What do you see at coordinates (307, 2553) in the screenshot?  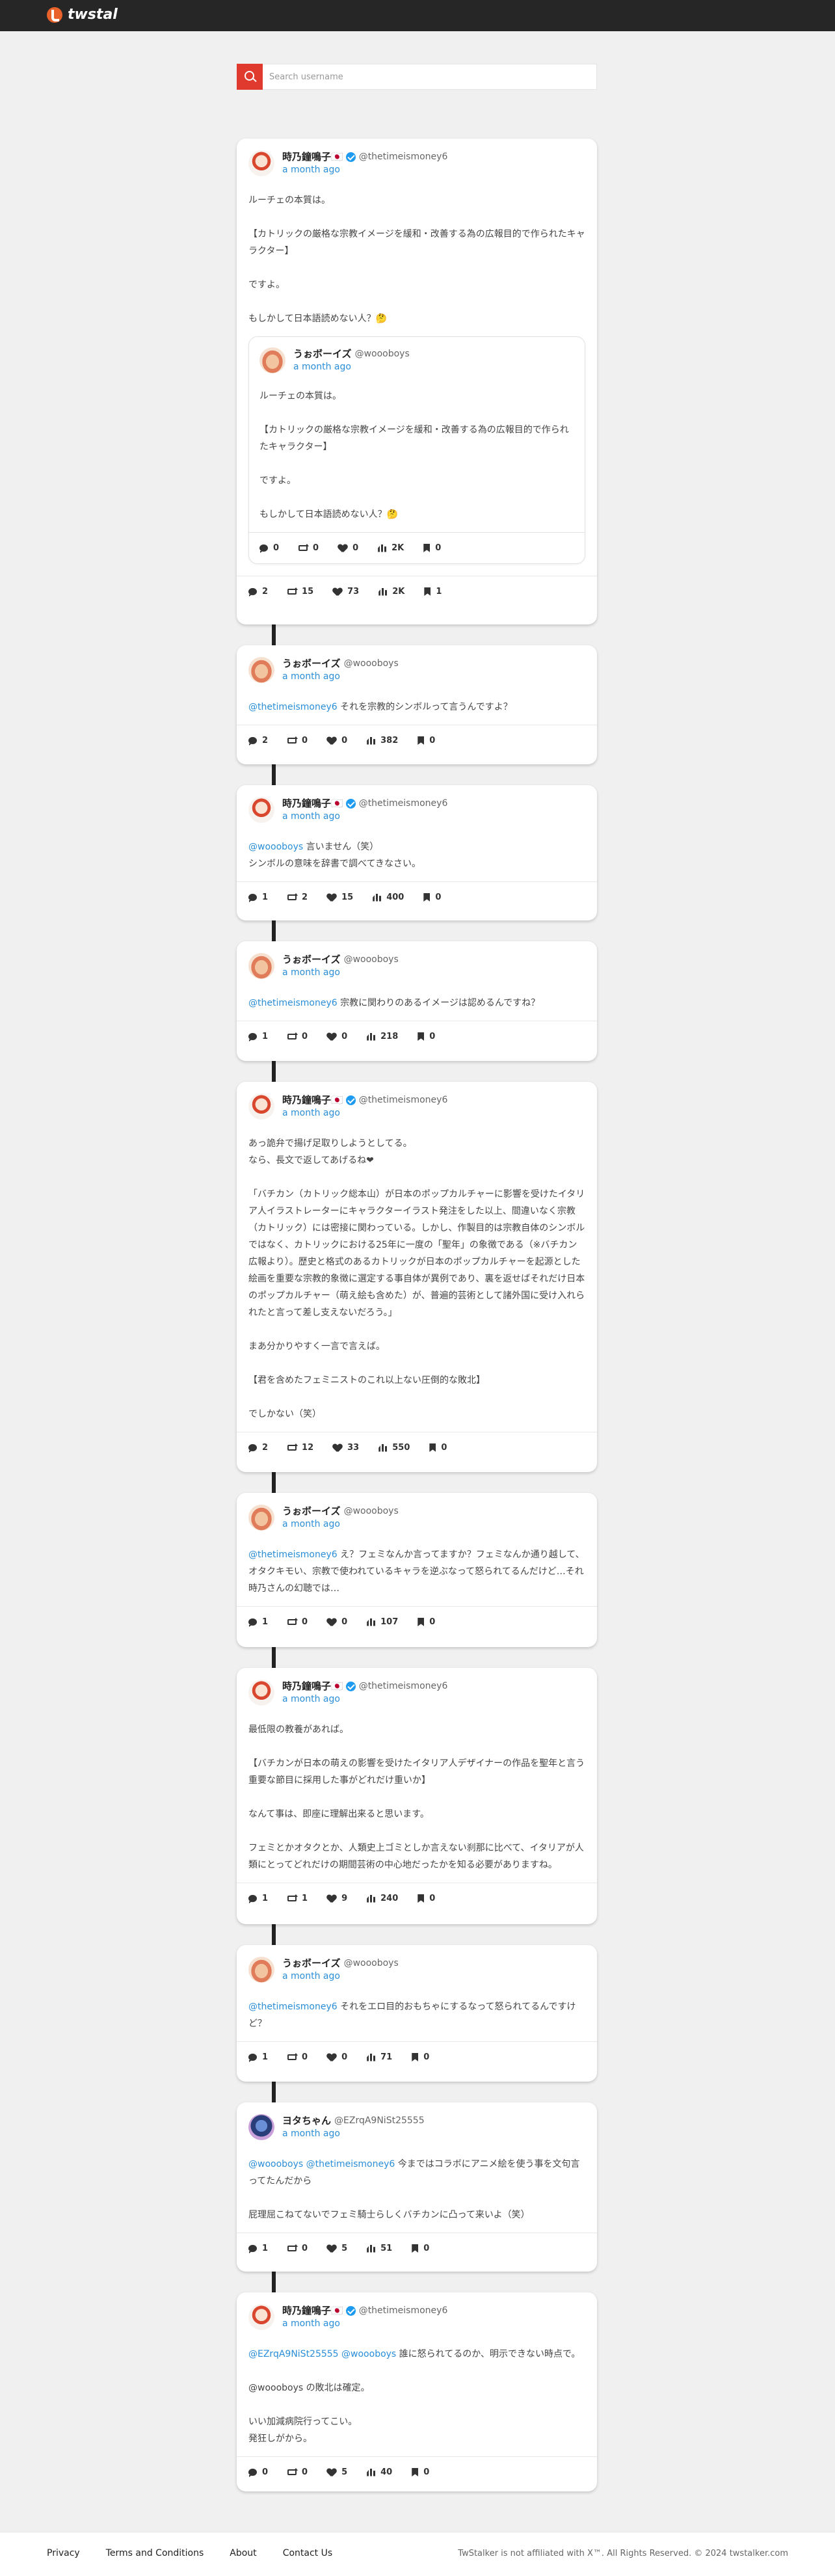 I see `contact-link: Contact Us` at bounding box center [307, 2553].